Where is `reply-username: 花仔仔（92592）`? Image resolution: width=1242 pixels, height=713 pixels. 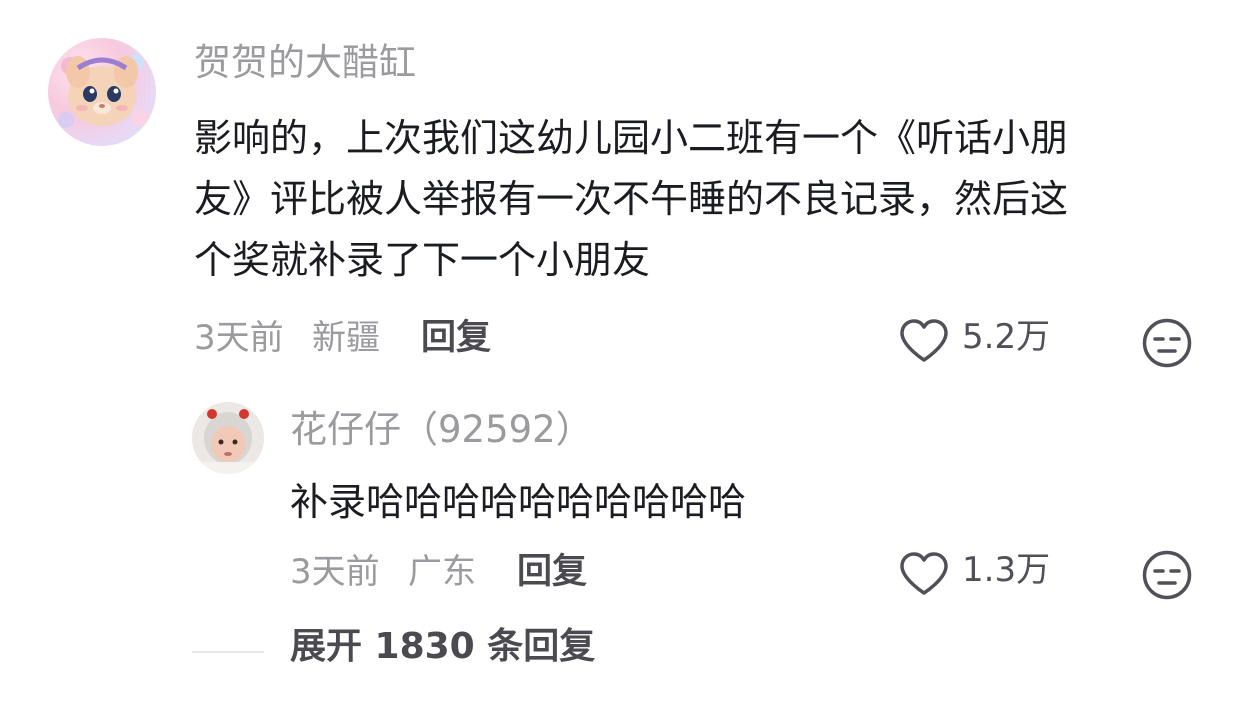 reply-username: 花仔仔（92592） is located at coordinates (441, 429).